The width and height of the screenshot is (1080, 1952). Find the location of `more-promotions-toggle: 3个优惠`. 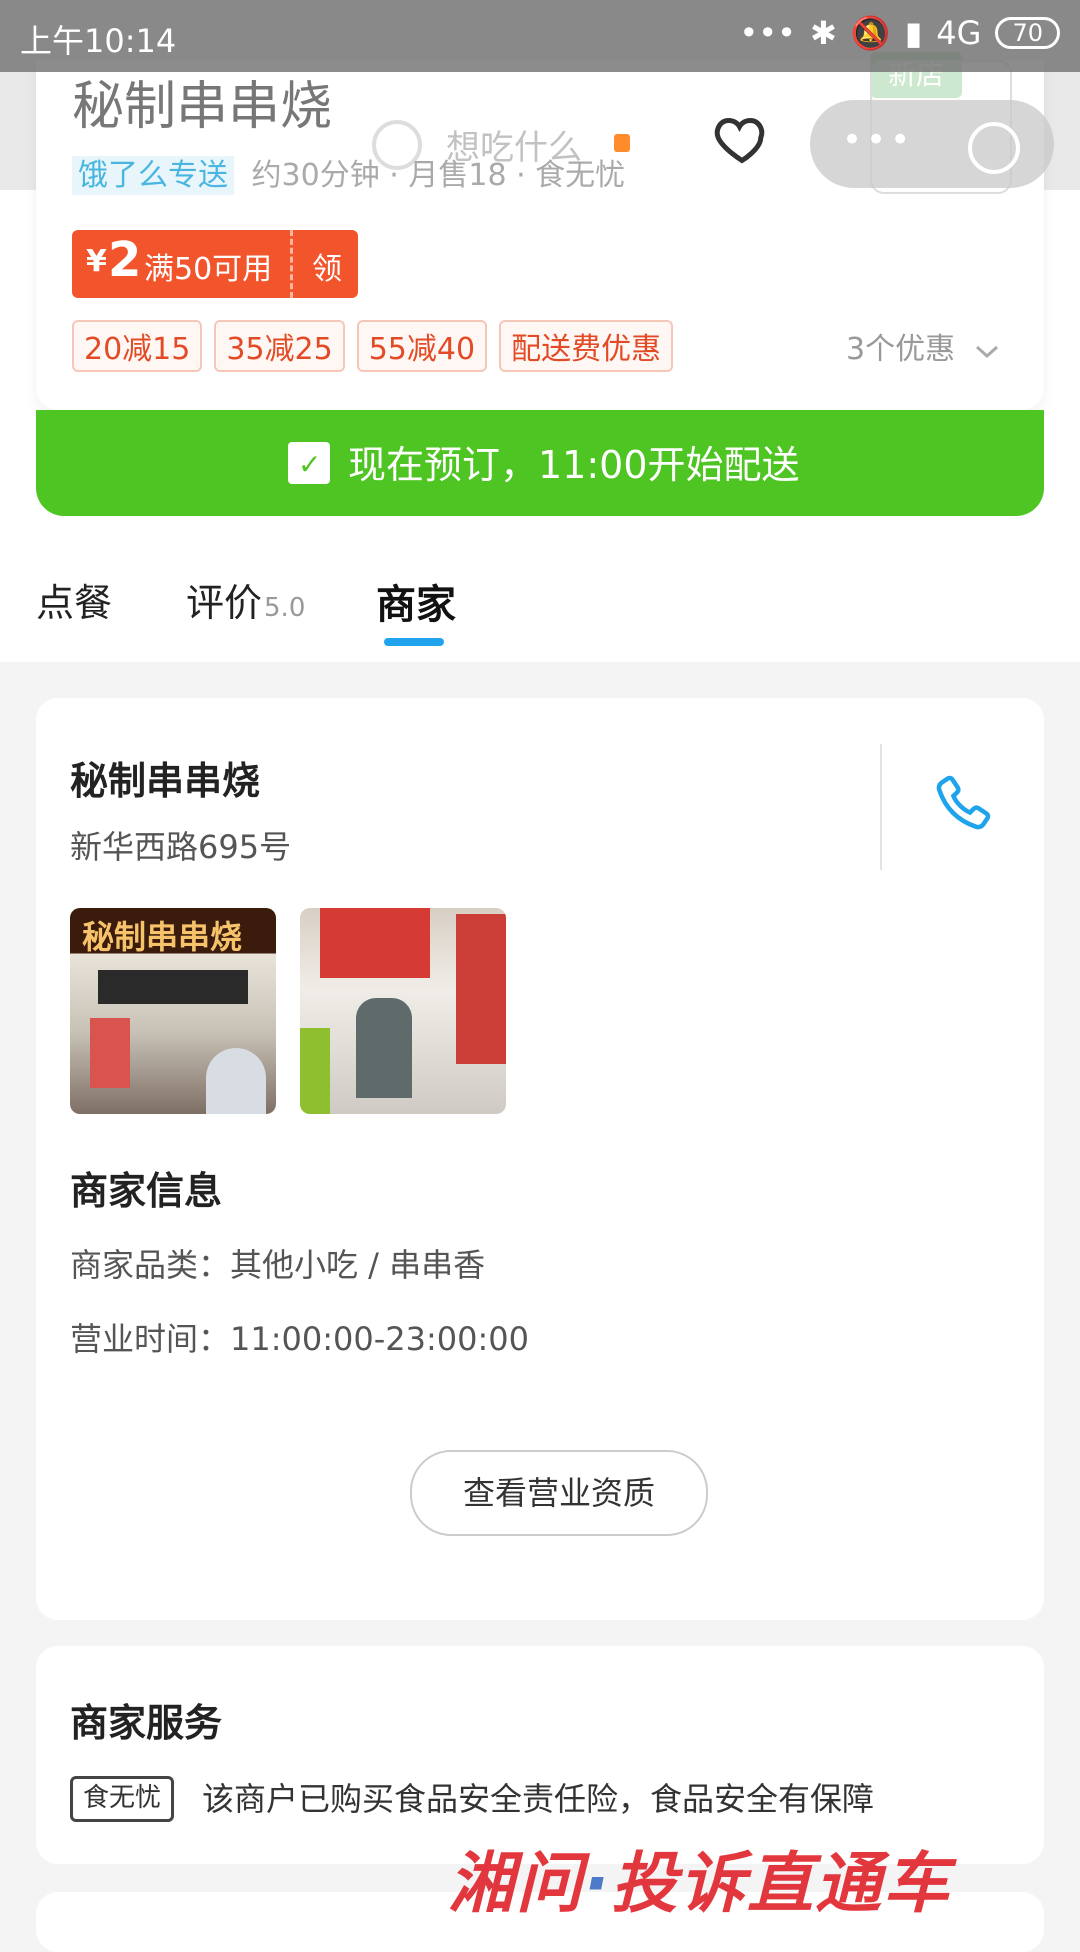

more-promotions-toggle: 3个优惠 is located at coordinates (923, 346).